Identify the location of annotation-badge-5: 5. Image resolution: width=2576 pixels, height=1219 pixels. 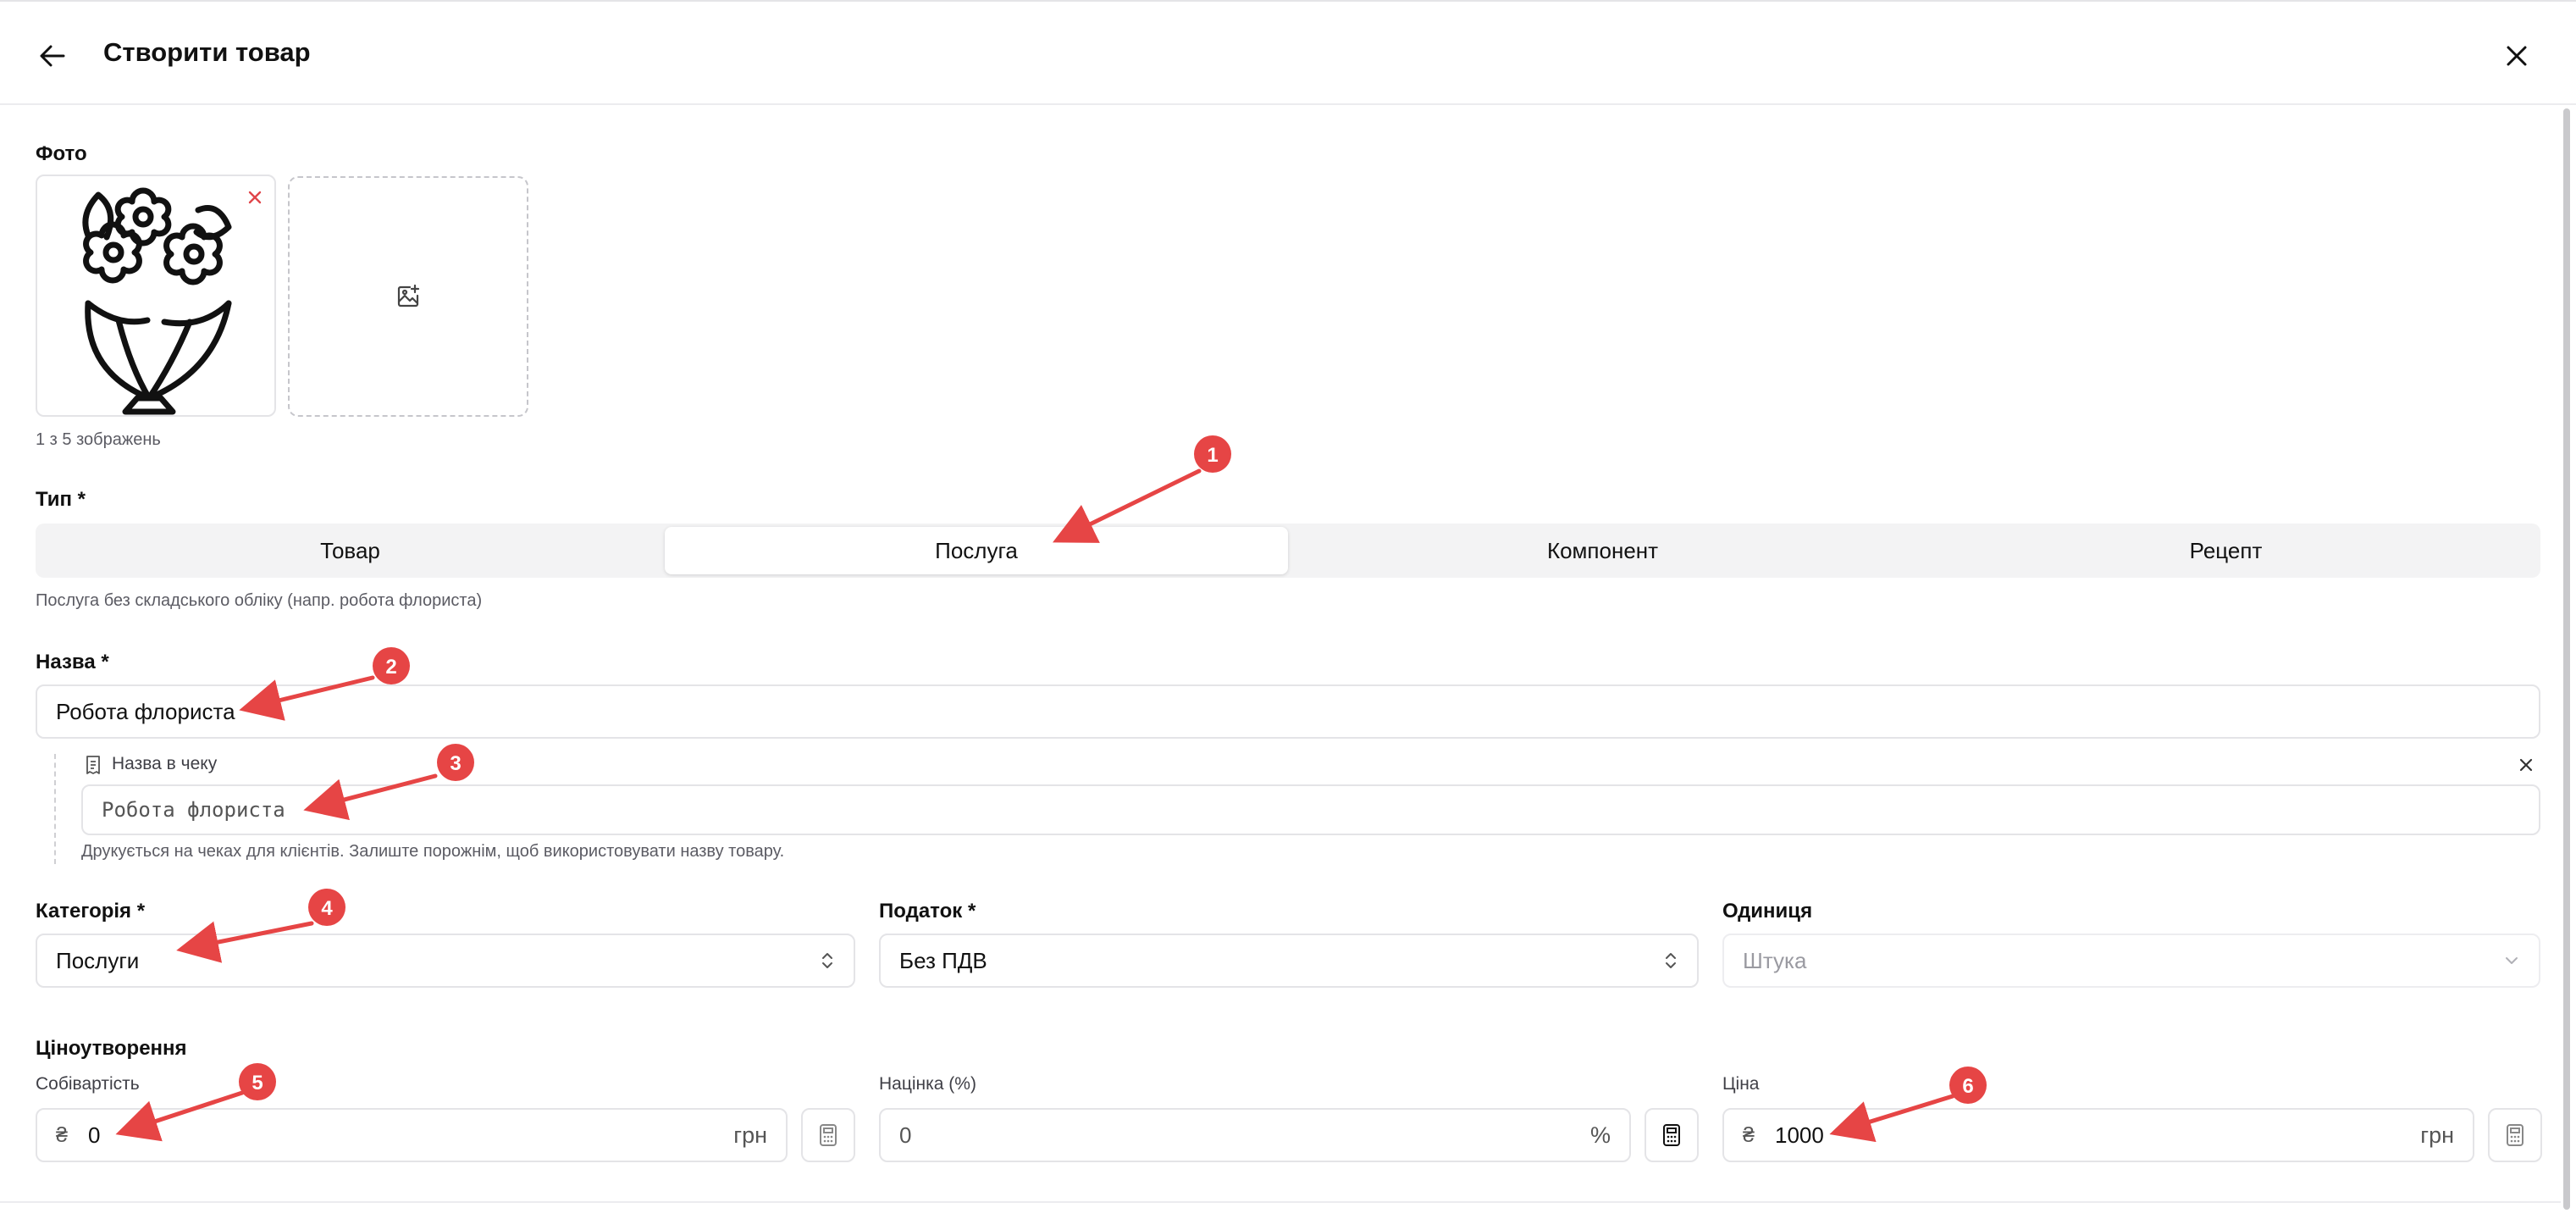
(257, 1081).